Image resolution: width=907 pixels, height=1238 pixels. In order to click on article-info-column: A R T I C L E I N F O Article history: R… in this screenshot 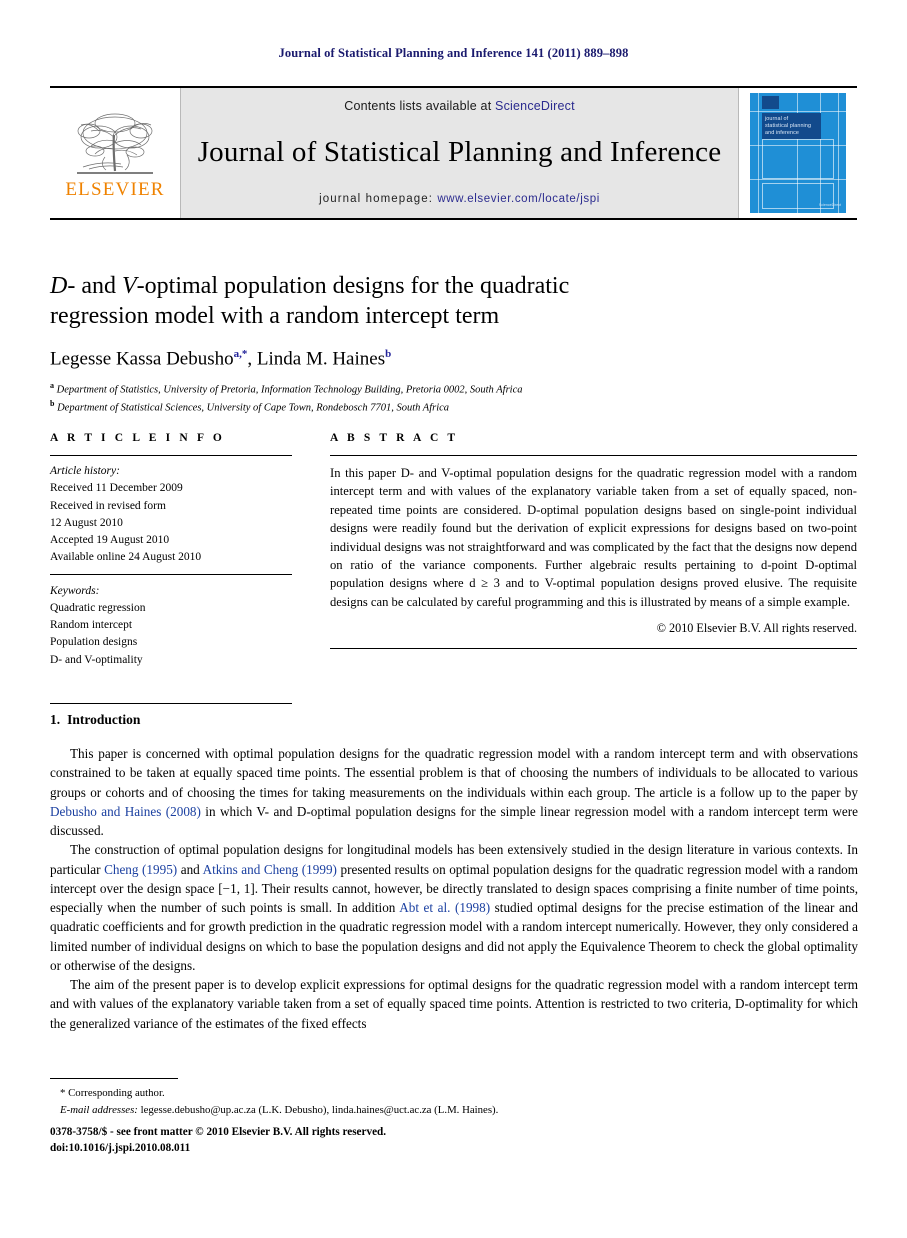, I will do `click(171, 568)`.